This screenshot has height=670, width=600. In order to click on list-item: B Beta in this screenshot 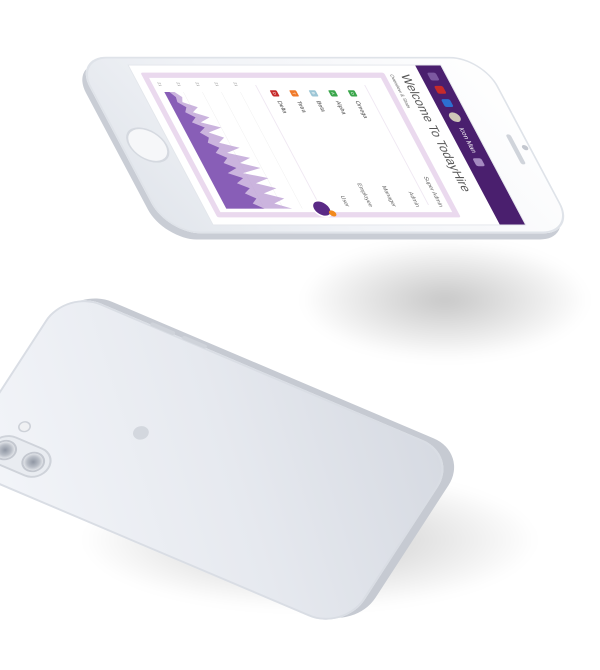, I will do `click(317, 101)`.